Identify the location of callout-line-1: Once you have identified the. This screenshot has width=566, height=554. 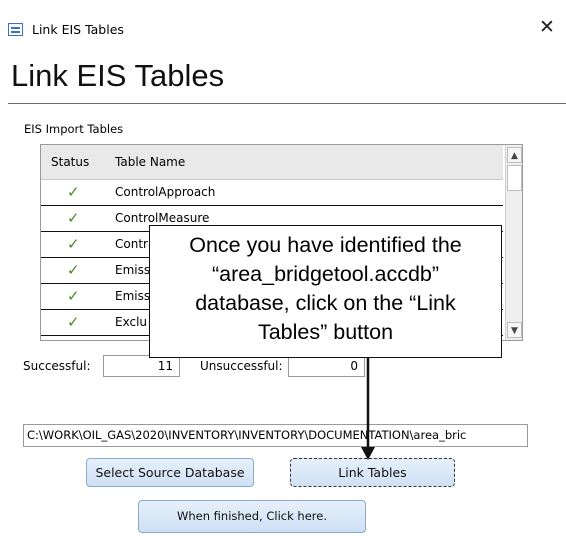
(325, 245).